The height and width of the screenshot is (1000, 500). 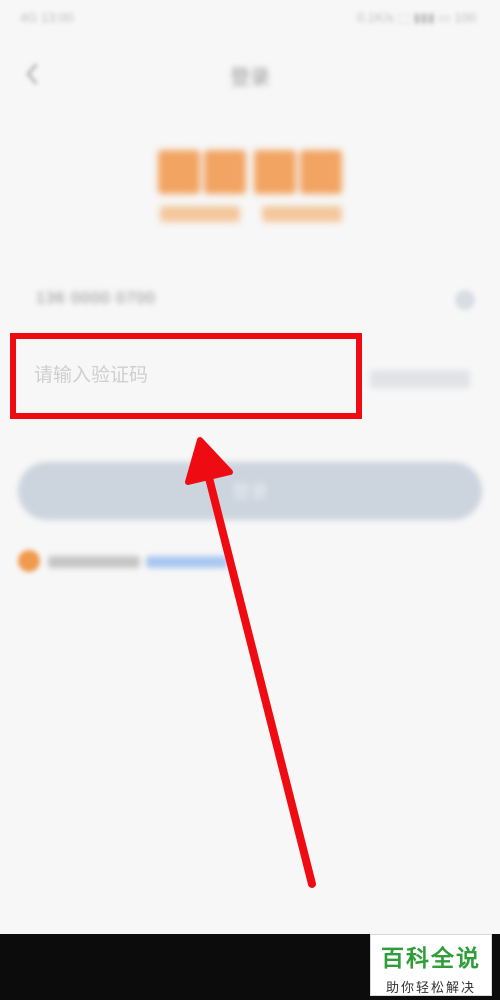 I want to click on phone-number: 136 0000 0700, so click(x=96, y=298).